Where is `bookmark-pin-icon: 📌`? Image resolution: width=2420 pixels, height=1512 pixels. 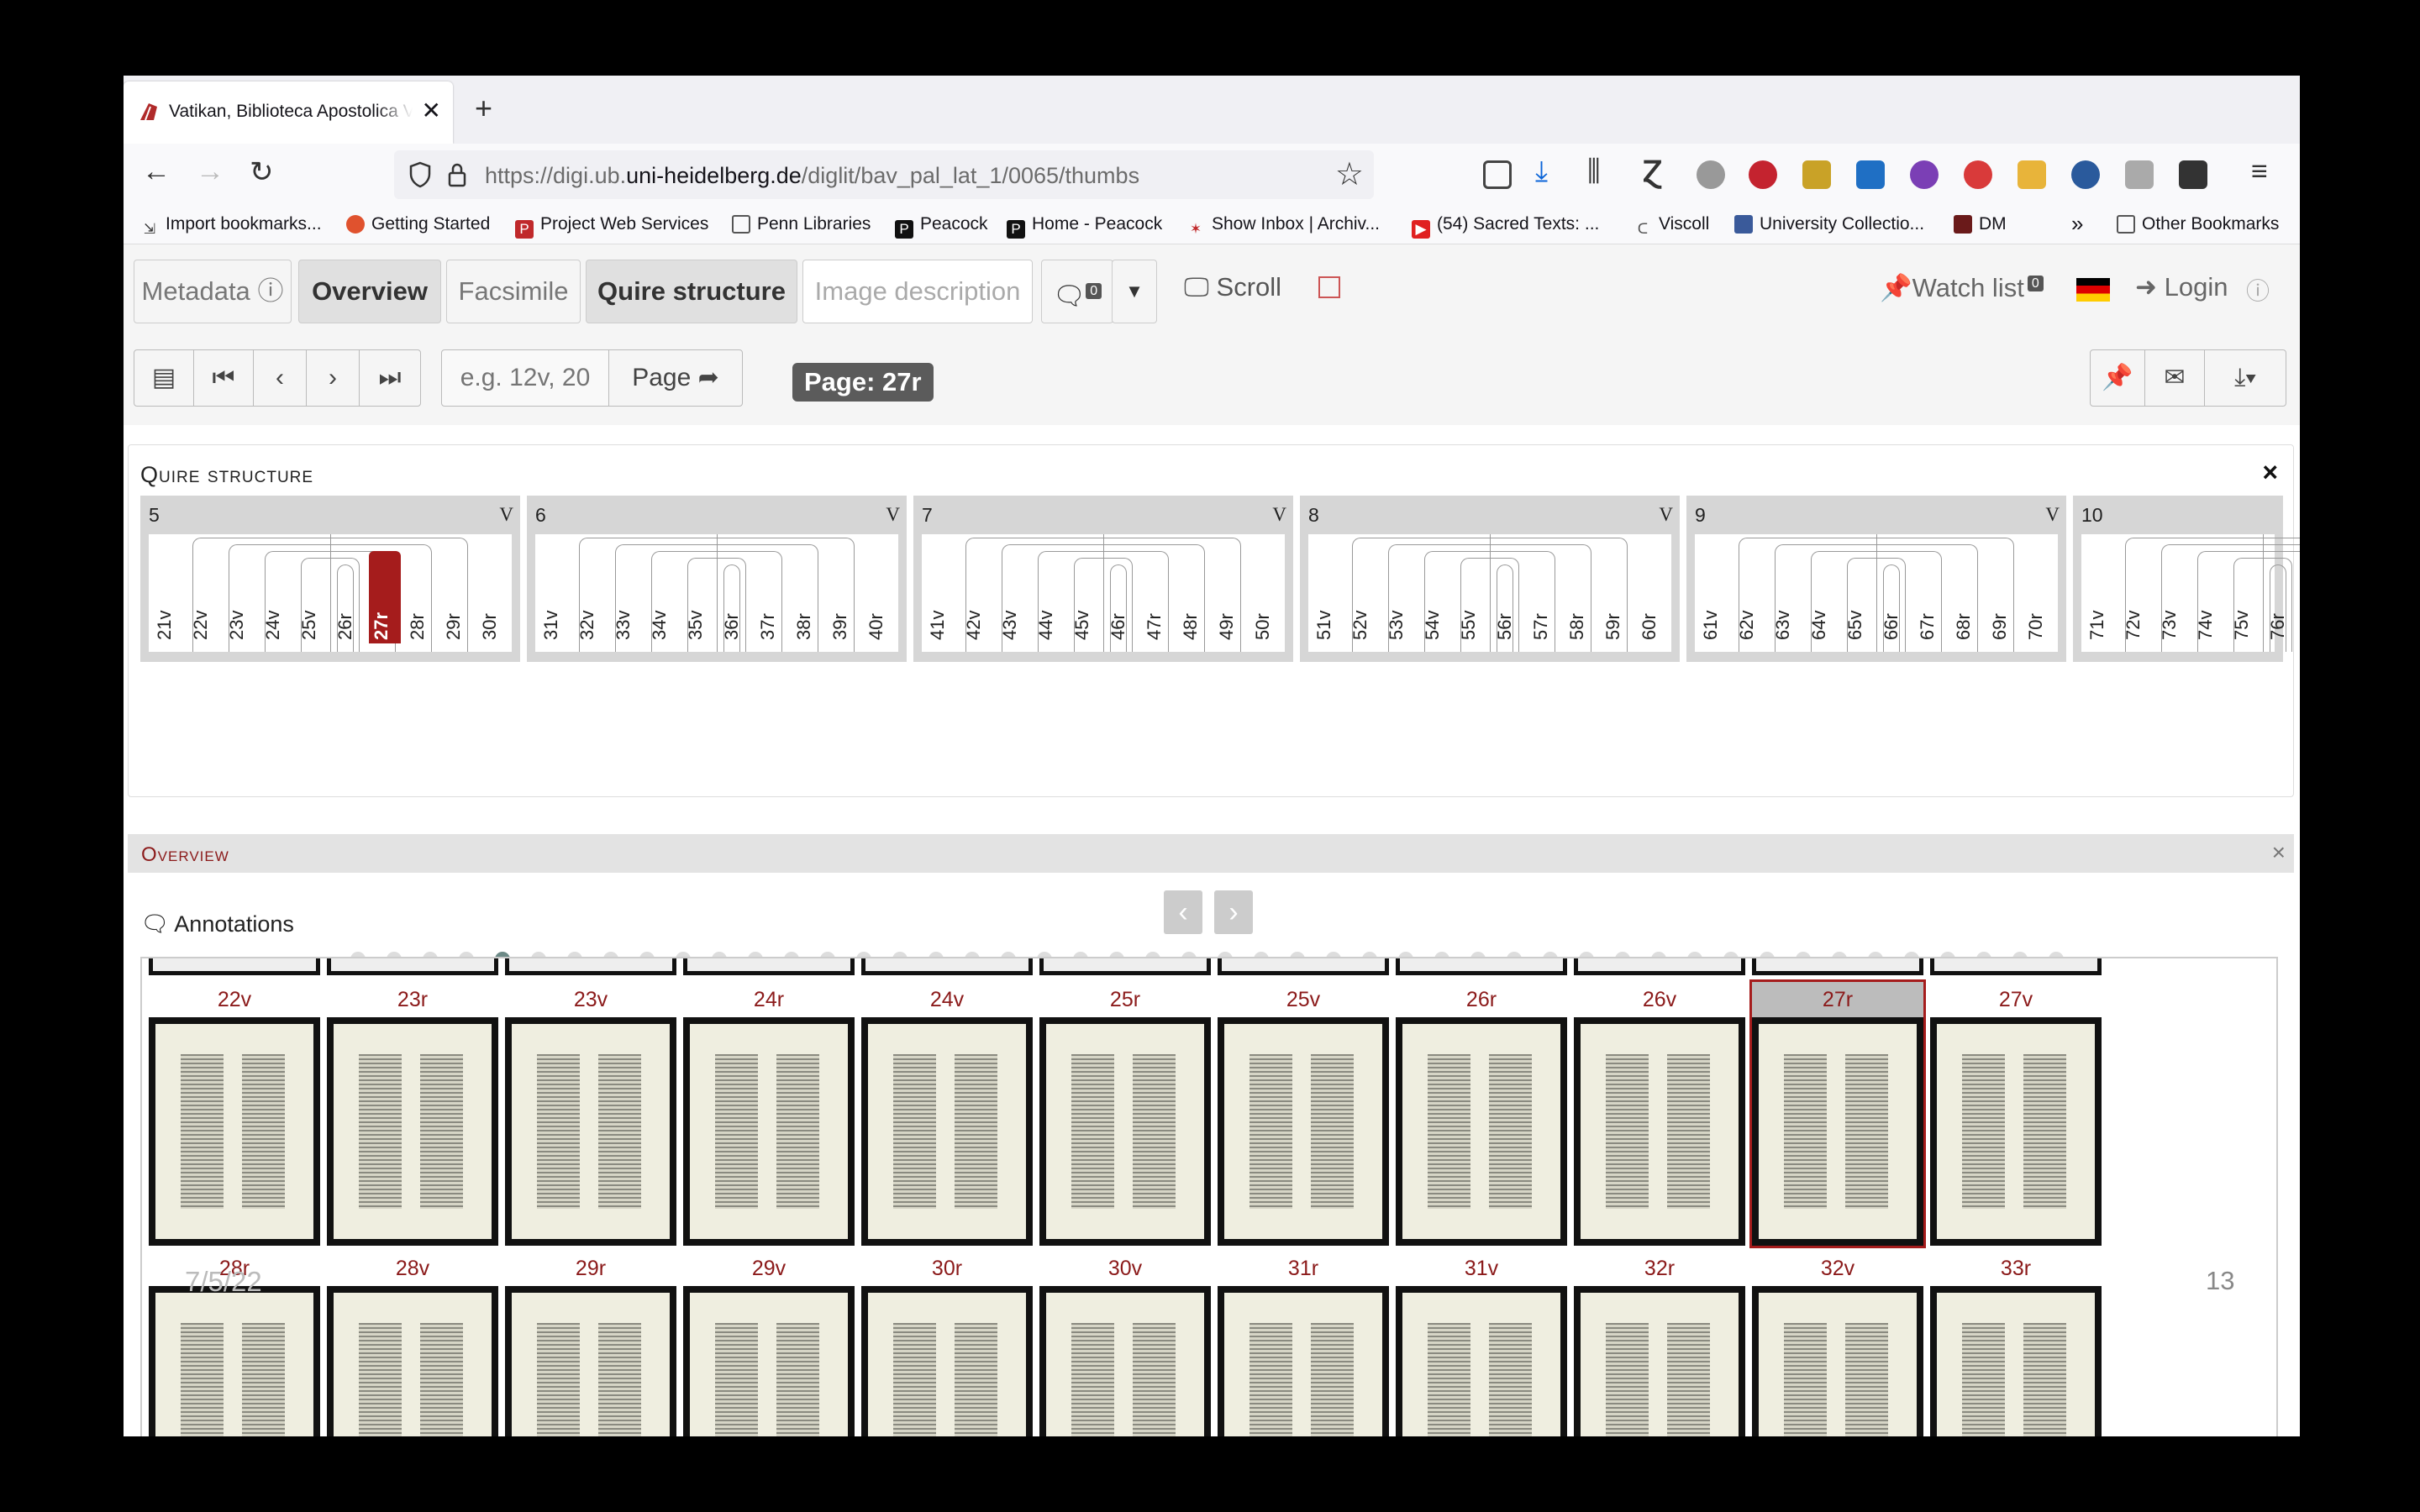 bookmark-pin-icon: 📌 is located at coordinates (2117, 378).